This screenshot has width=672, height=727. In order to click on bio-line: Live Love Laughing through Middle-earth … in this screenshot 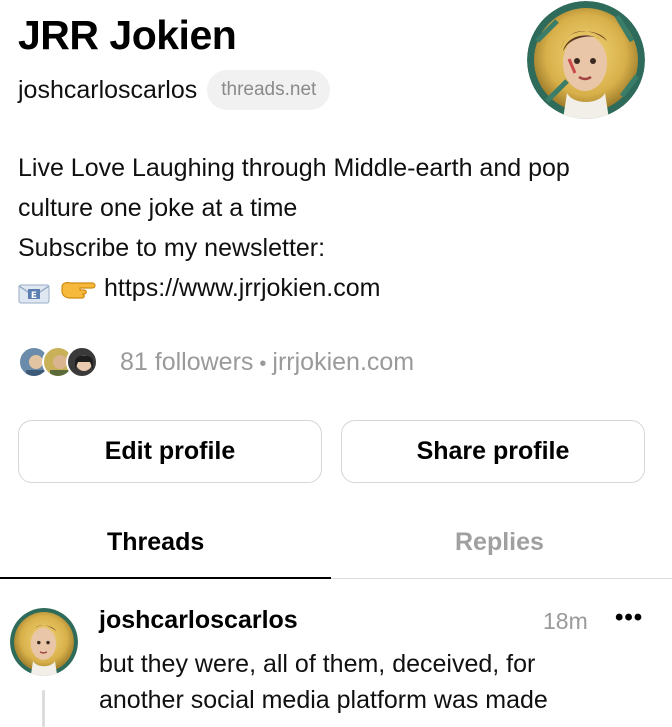, I will do `click(294, 168)`.